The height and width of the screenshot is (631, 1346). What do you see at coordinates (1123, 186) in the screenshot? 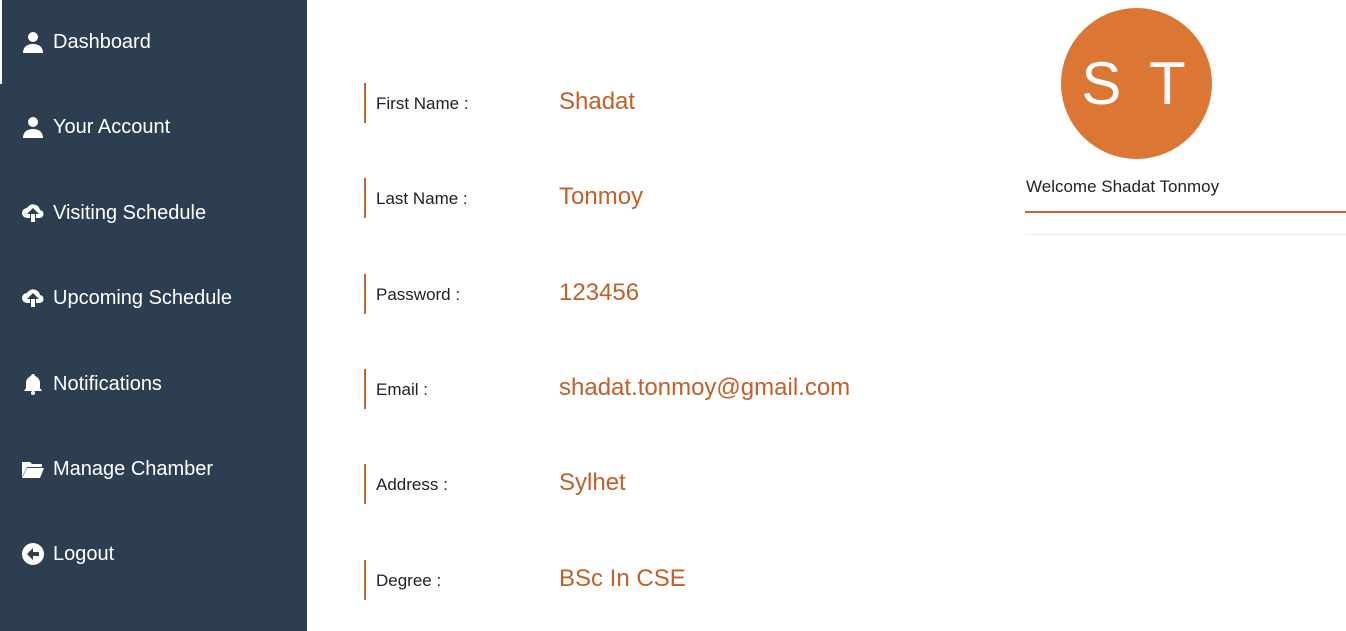
I see `welcome-text: Welcome Shadat Tonmoy` at bounding box center [1123, 186].